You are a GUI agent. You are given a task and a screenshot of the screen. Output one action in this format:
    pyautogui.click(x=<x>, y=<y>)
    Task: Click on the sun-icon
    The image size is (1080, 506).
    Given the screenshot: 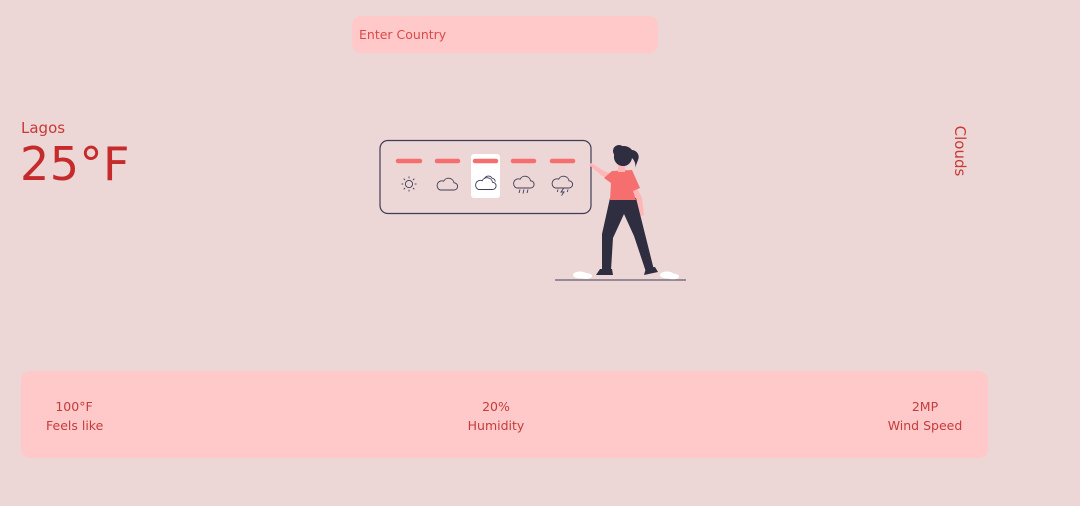 What is the action you would take?
    pyautogui.click(x=409, y=184)
    